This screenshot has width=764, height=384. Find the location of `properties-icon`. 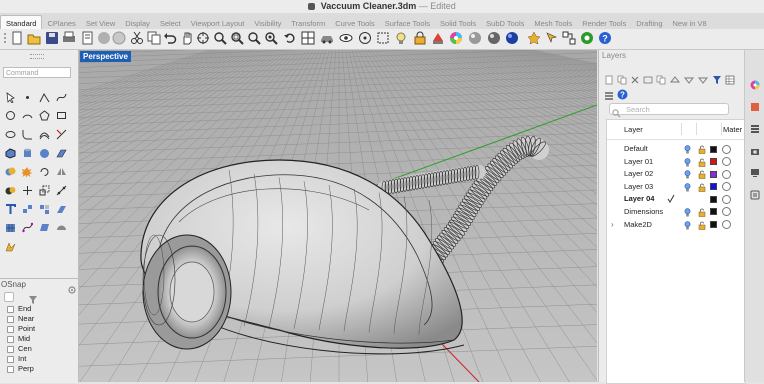

properties-icon is located at coordinates (87, 38).